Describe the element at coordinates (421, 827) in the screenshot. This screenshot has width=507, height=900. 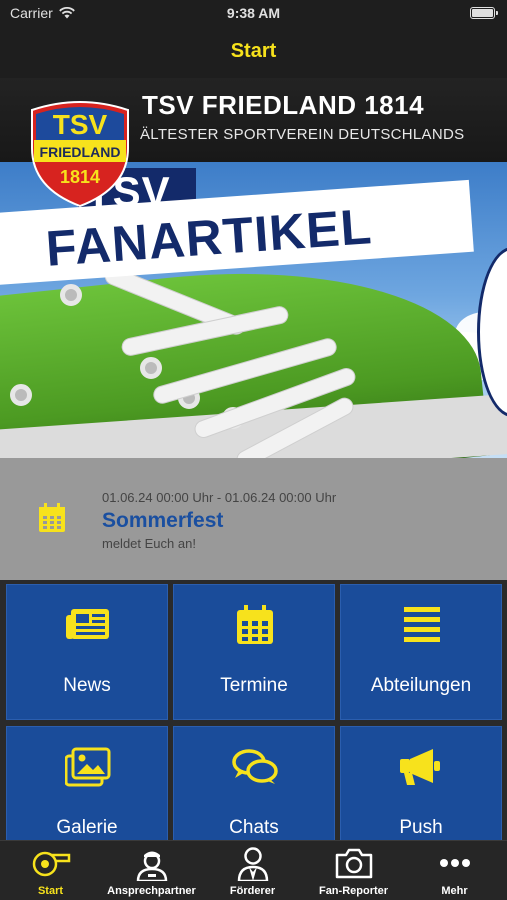
I see `tile-label: Push` at that location.